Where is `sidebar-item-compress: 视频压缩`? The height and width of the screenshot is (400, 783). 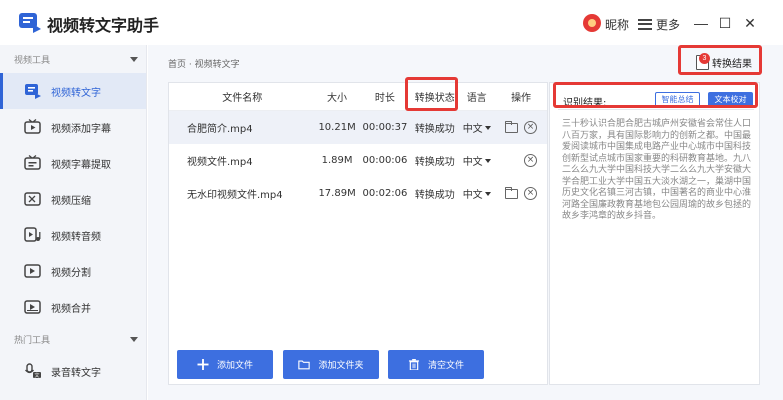
sidebar-item-compress: 视频压缩 is located at coordinates (73, 199).